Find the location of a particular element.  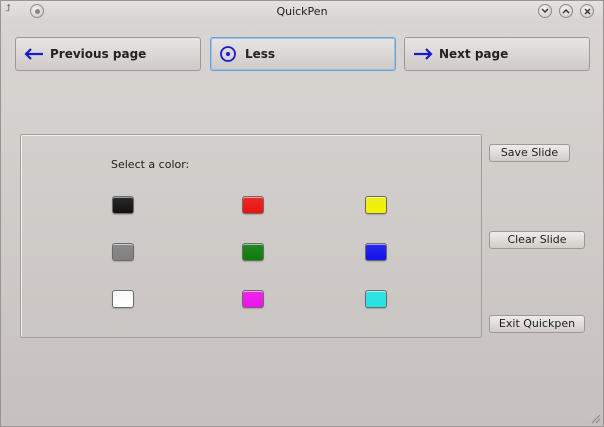

window-title: QuickPen is located at coordinates (302, 11).